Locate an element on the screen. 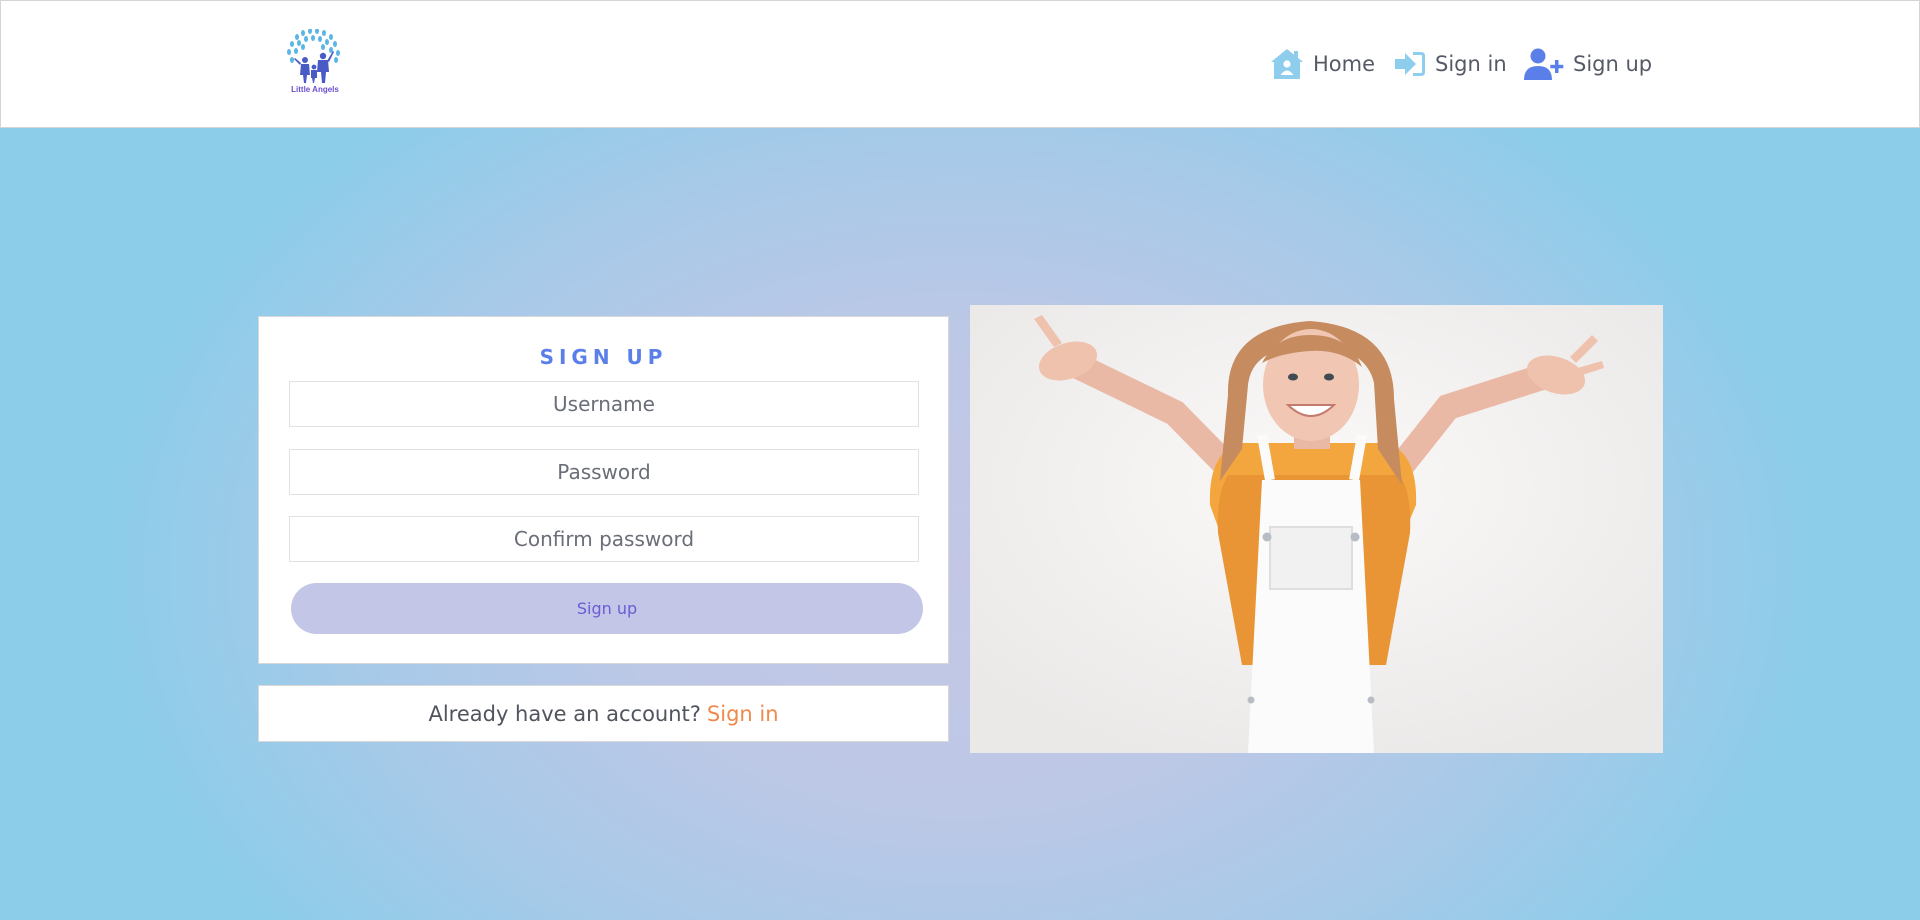 The height and width of the screenshot is (920, 1920). logo-text: Little Angels is located at coordinates (315, 89).